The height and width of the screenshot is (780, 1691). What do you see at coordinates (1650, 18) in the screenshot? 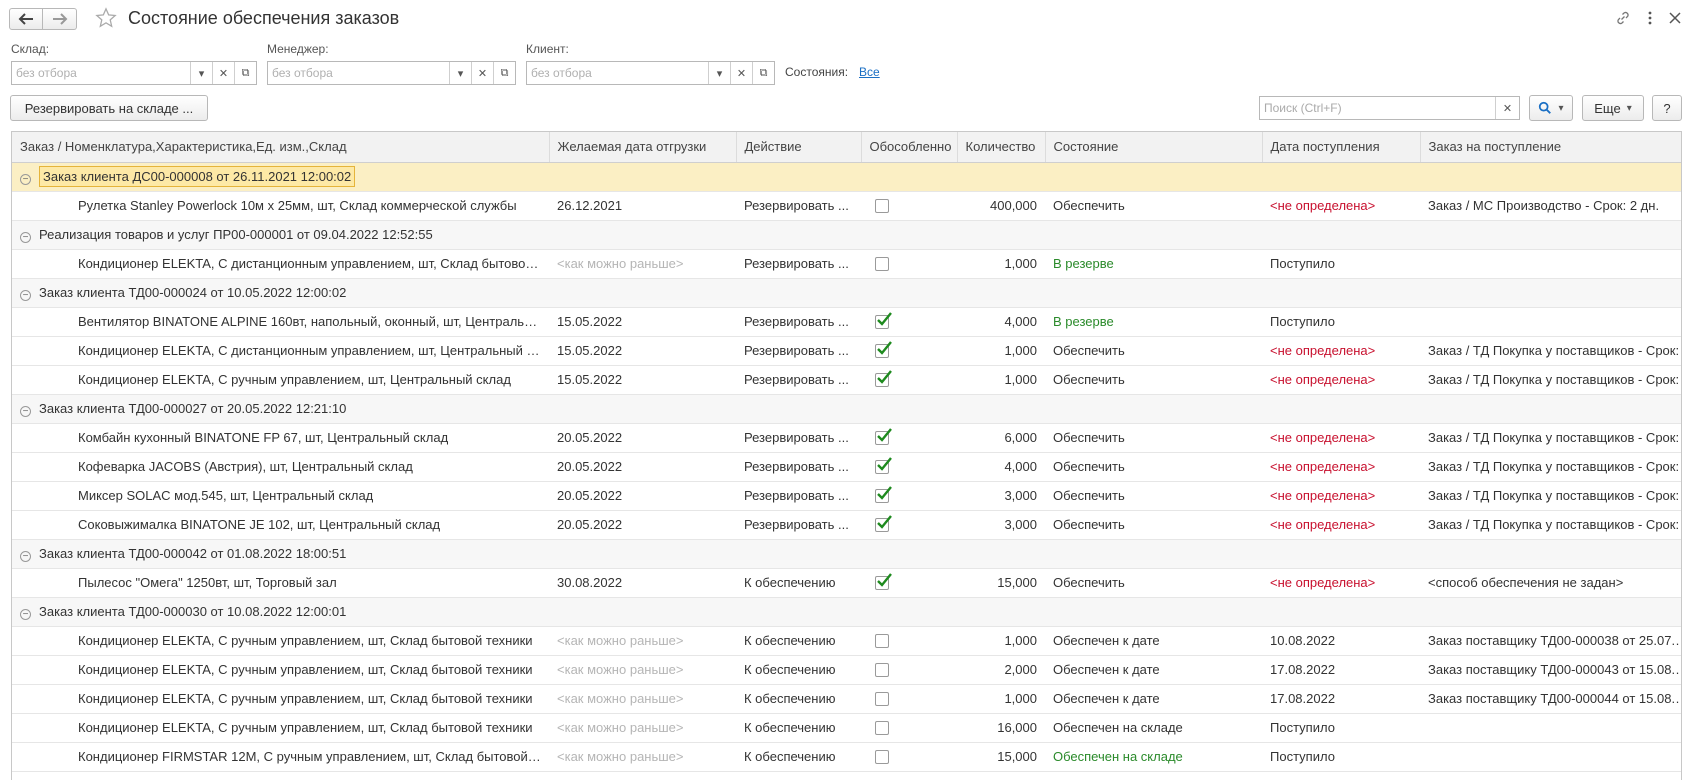
I see `more-vertical-icon` at bounding box center [1650, 18].